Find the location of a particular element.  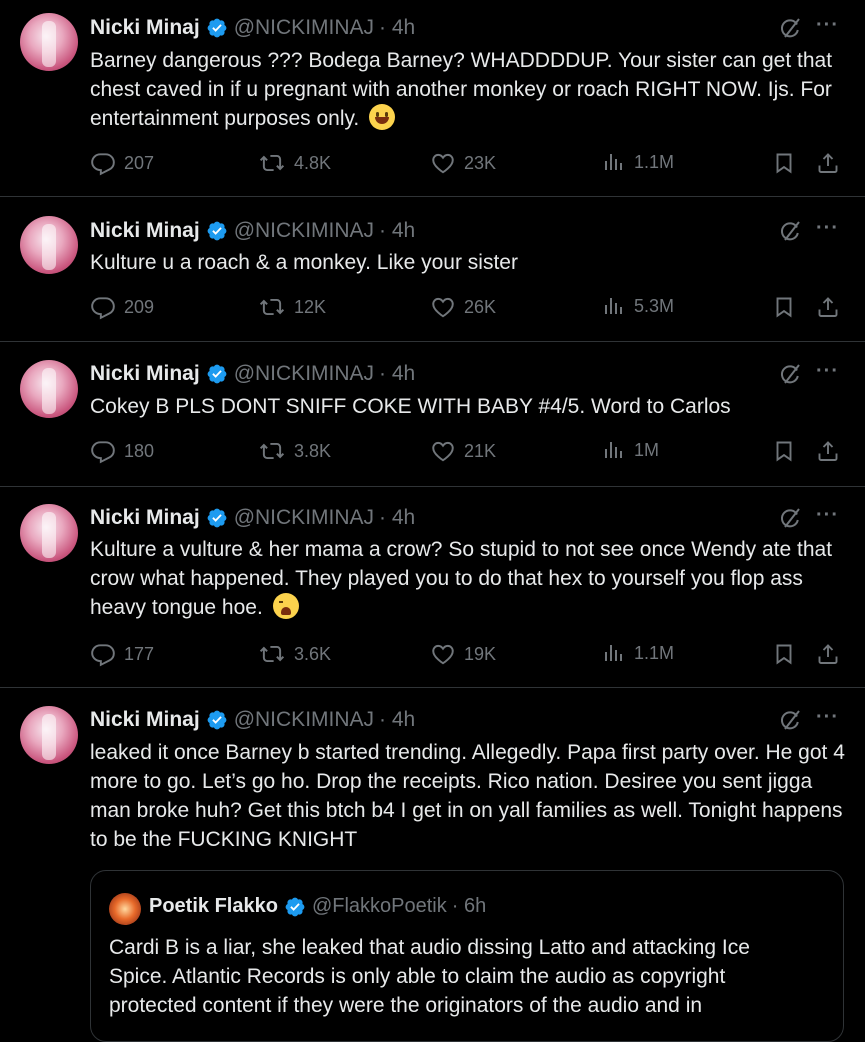

heart-icon is located at coordinates (443, 451).